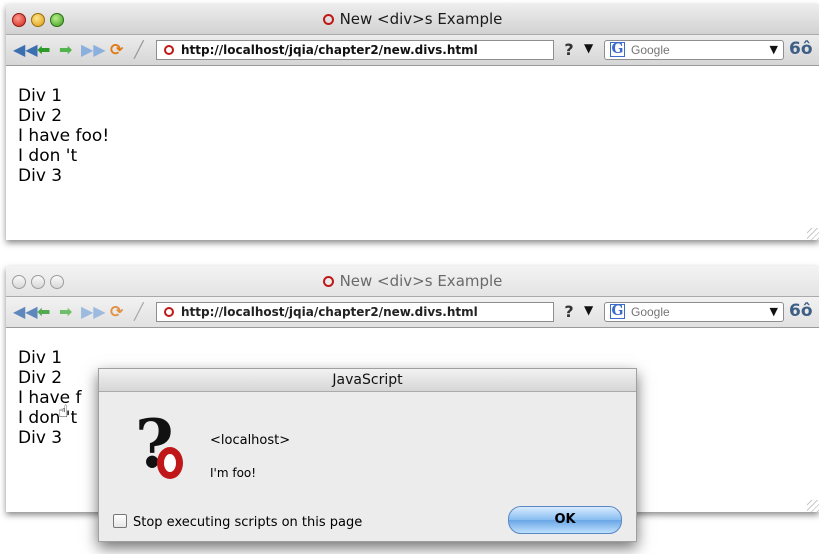 The image size is (819, 554). Describe the element at coordinates (170, 463) in the screenshot. I see `opera-logo-icon` at that location.